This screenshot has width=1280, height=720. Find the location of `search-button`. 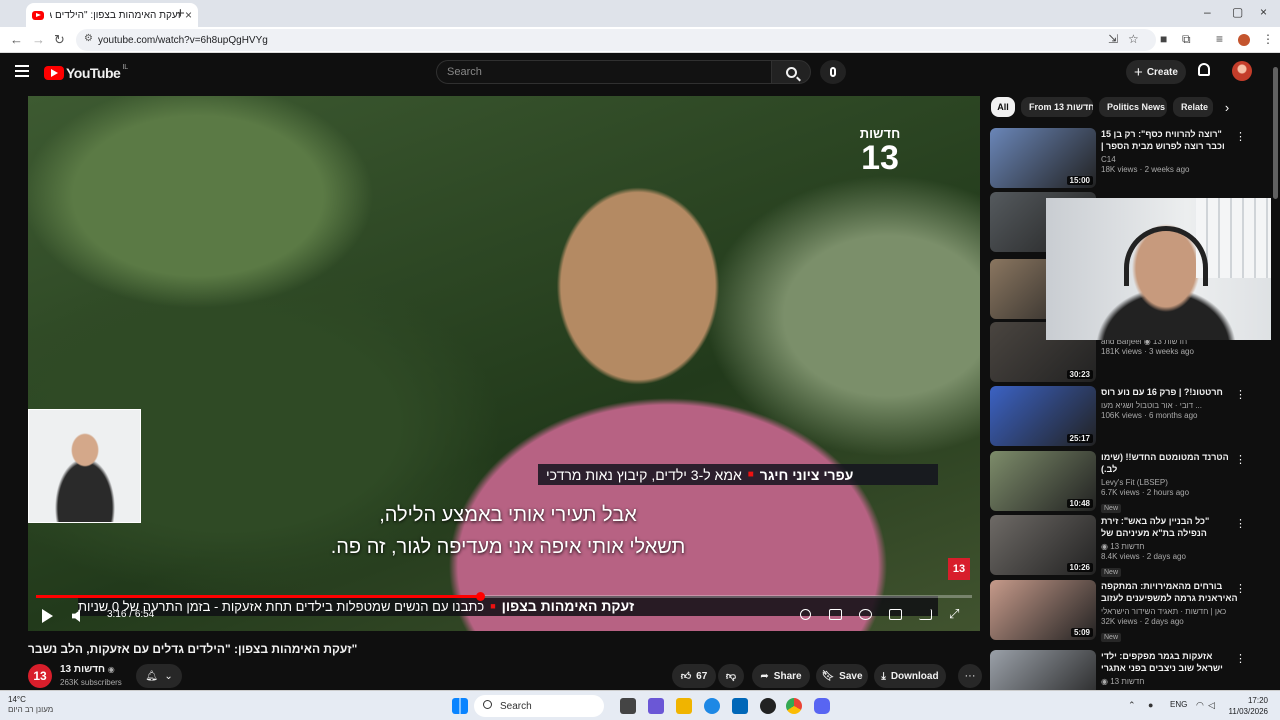

search-button is located at coordinates (791, 72).